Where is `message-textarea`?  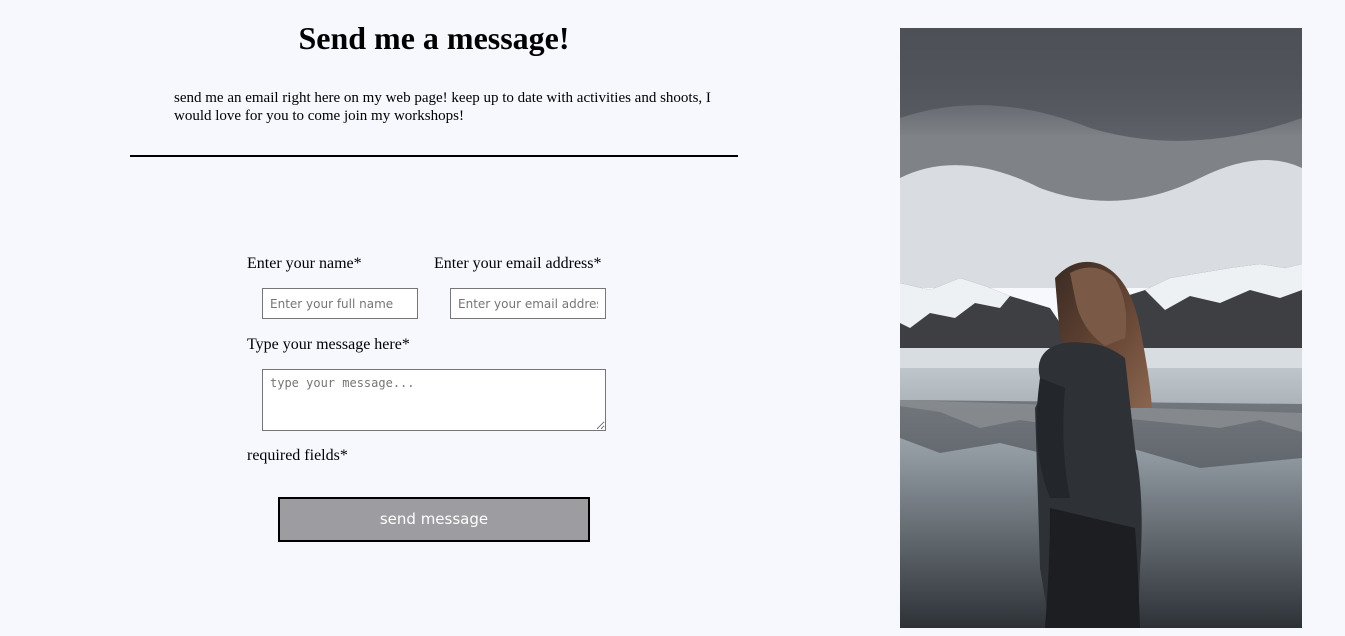 message-textarea is located at coordinates (434, 400).